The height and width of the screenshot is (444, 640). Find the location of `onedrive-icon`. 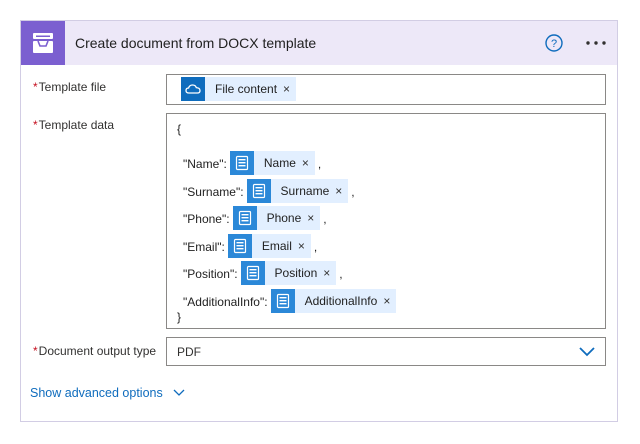

onedrive-icon is located at coordinates (193, 89).